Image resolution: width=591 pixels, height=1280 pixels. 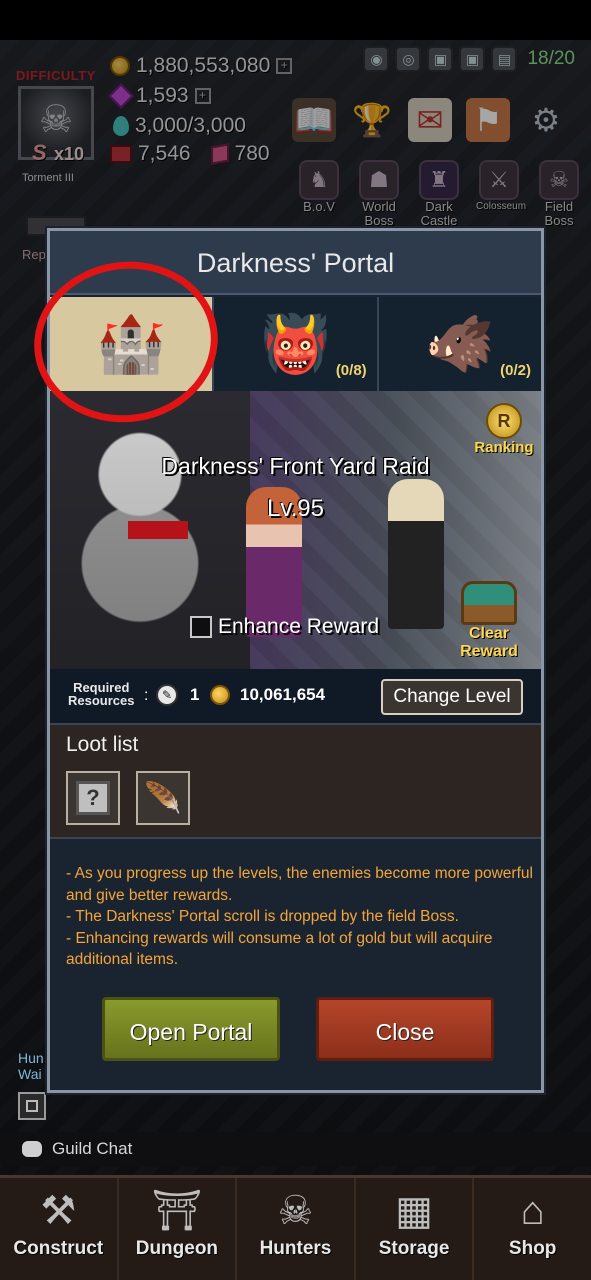 What do you see at coordinates (295, 466) in the screenshot?
I see `raid-name: Darkness' Front Yard Raid` at bounding box center [295, 466].